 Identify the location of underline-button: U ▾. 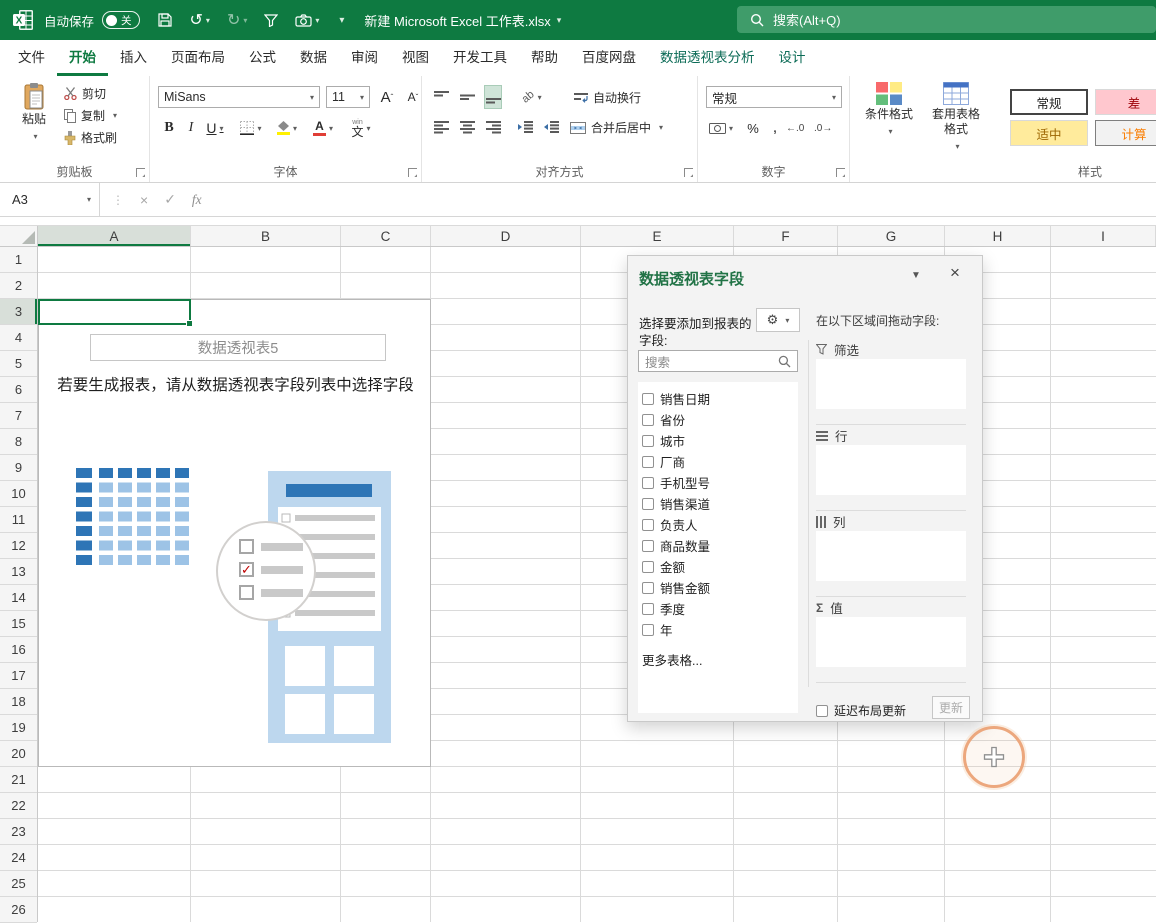
(215, 128).